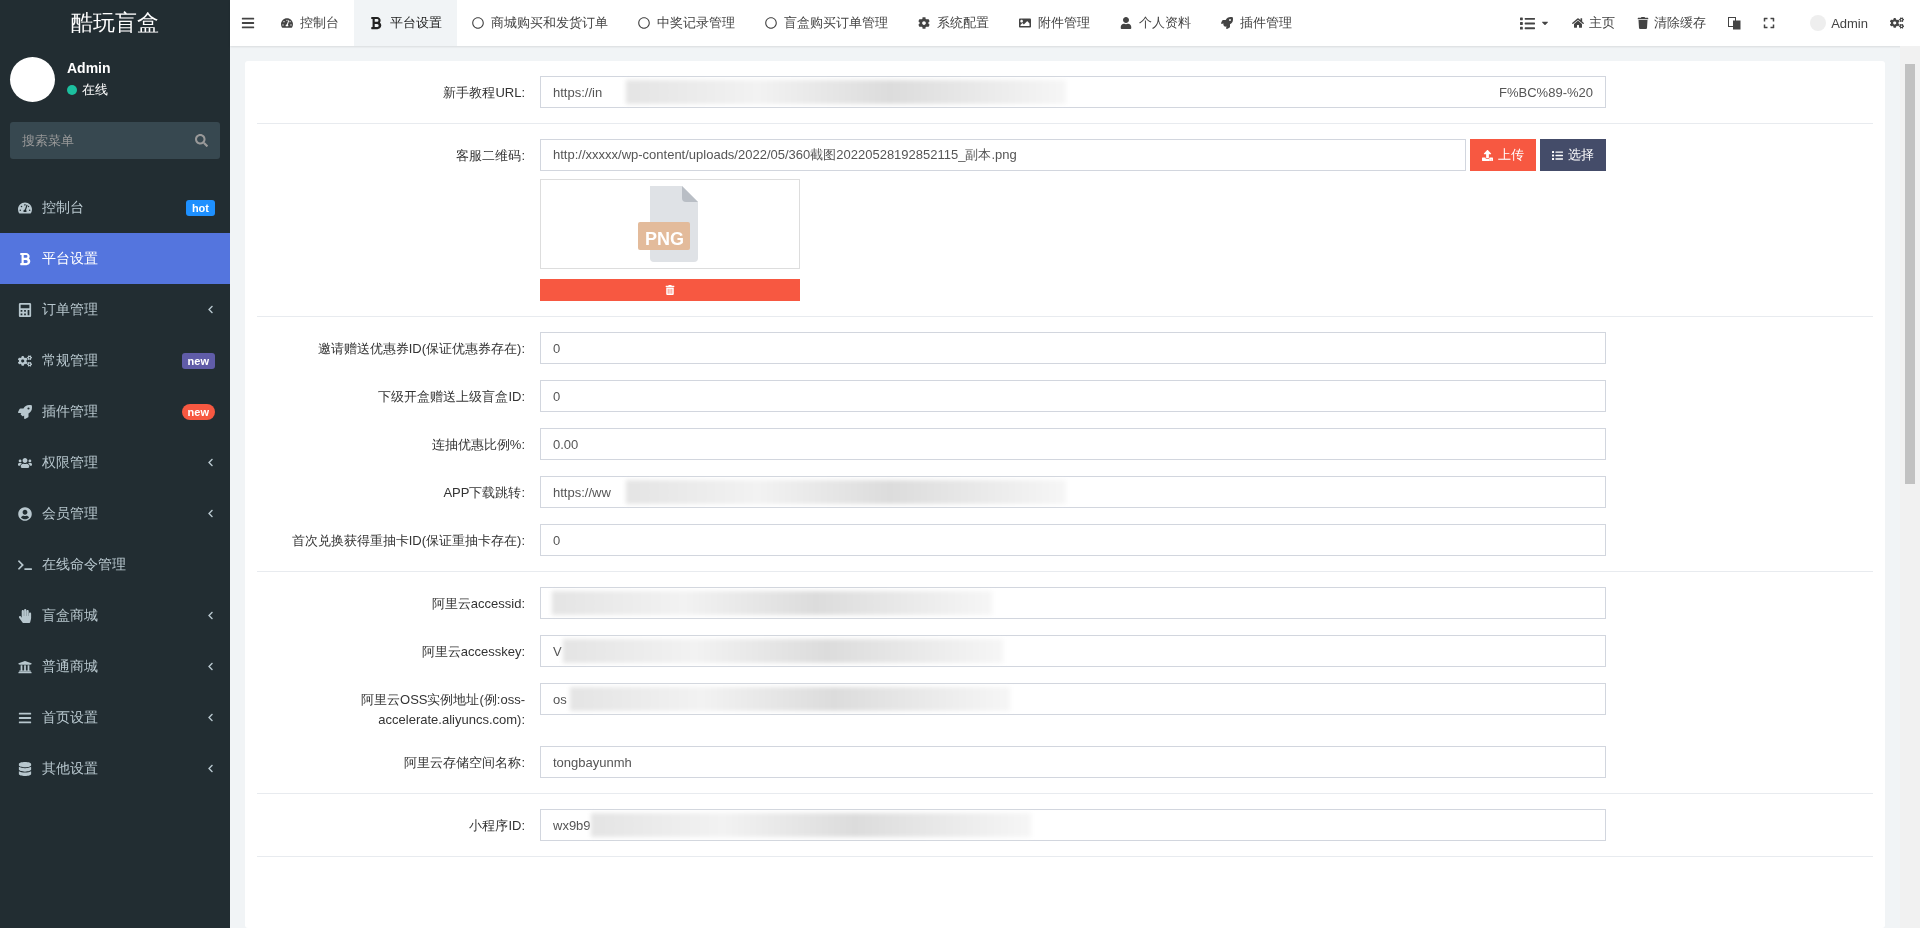 This screenshot has height=928, width=1920. What do you see at coordinates (1573, 155) in the screenshot?
I see `choose-button: 选择` at bounding box center [1573, 155].